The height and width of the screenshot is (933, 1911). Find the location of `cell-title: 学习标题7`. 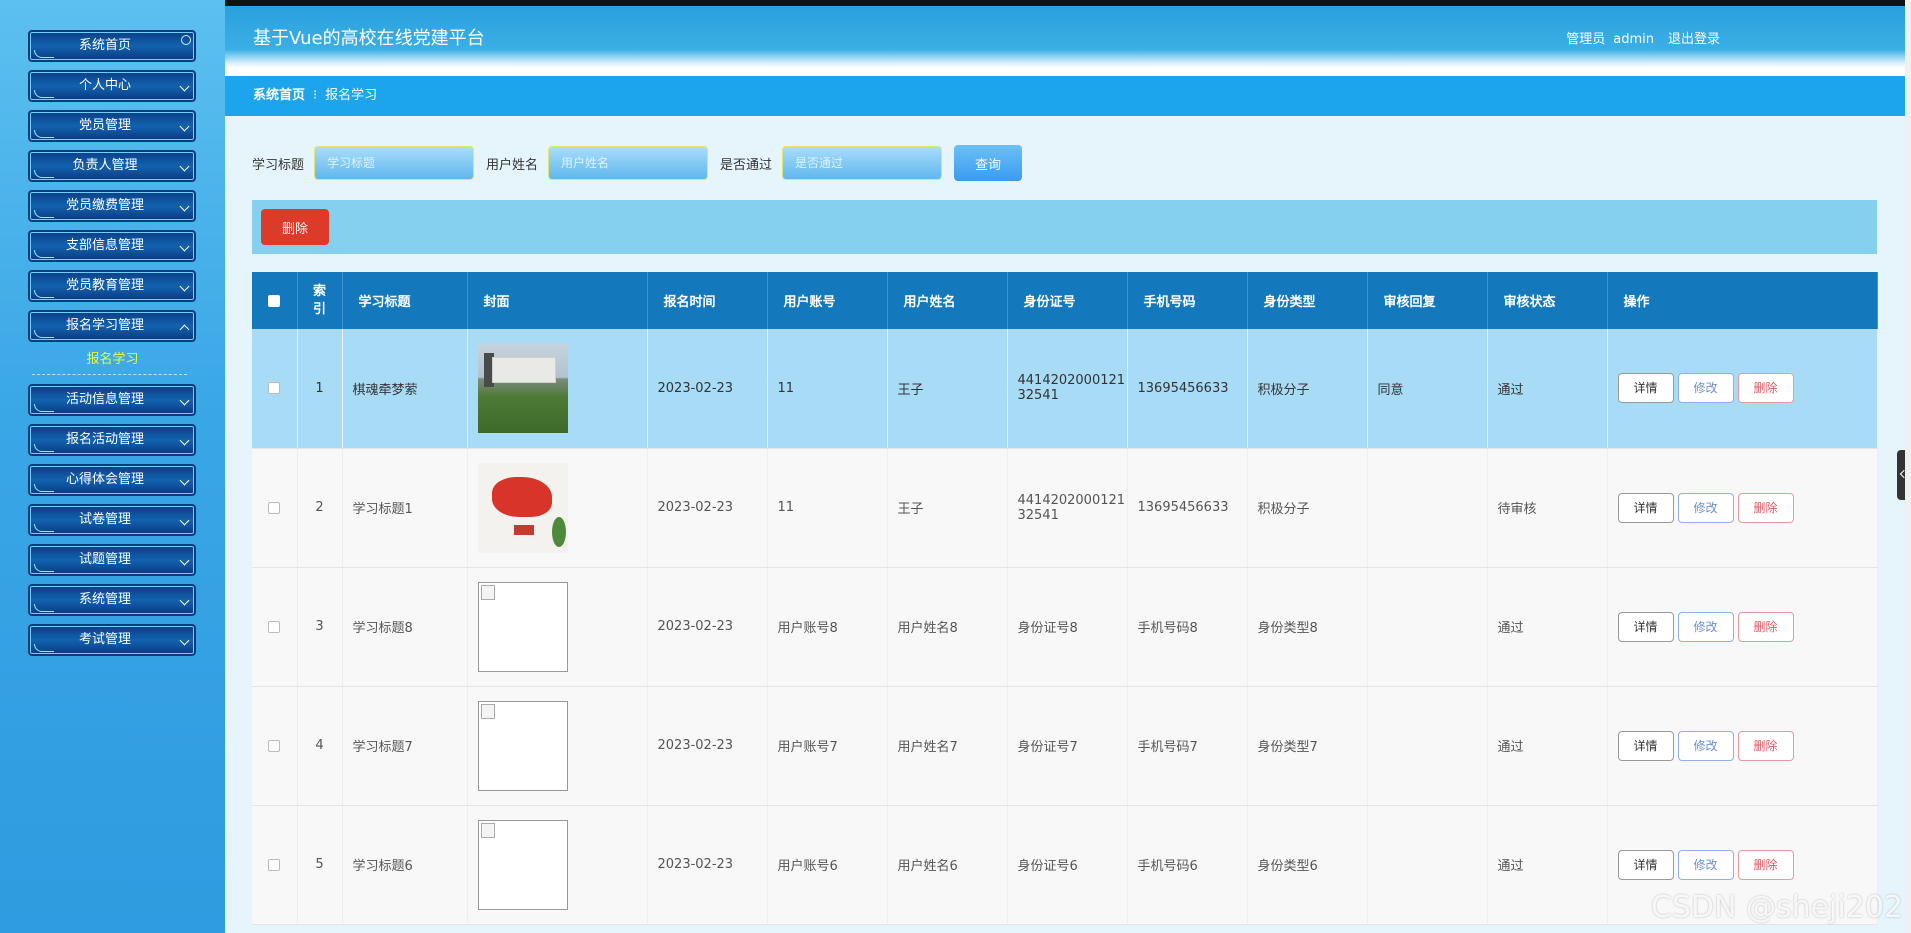

cell-title: 学习标题7 is located at coordinates (405, 746).